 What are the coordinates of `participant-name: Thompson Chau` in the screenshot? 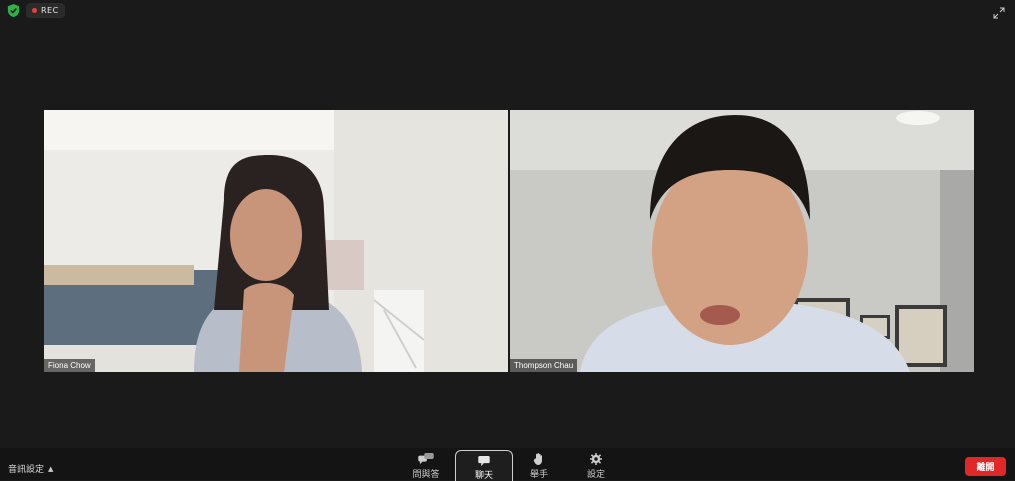 It's located at (544, 365).